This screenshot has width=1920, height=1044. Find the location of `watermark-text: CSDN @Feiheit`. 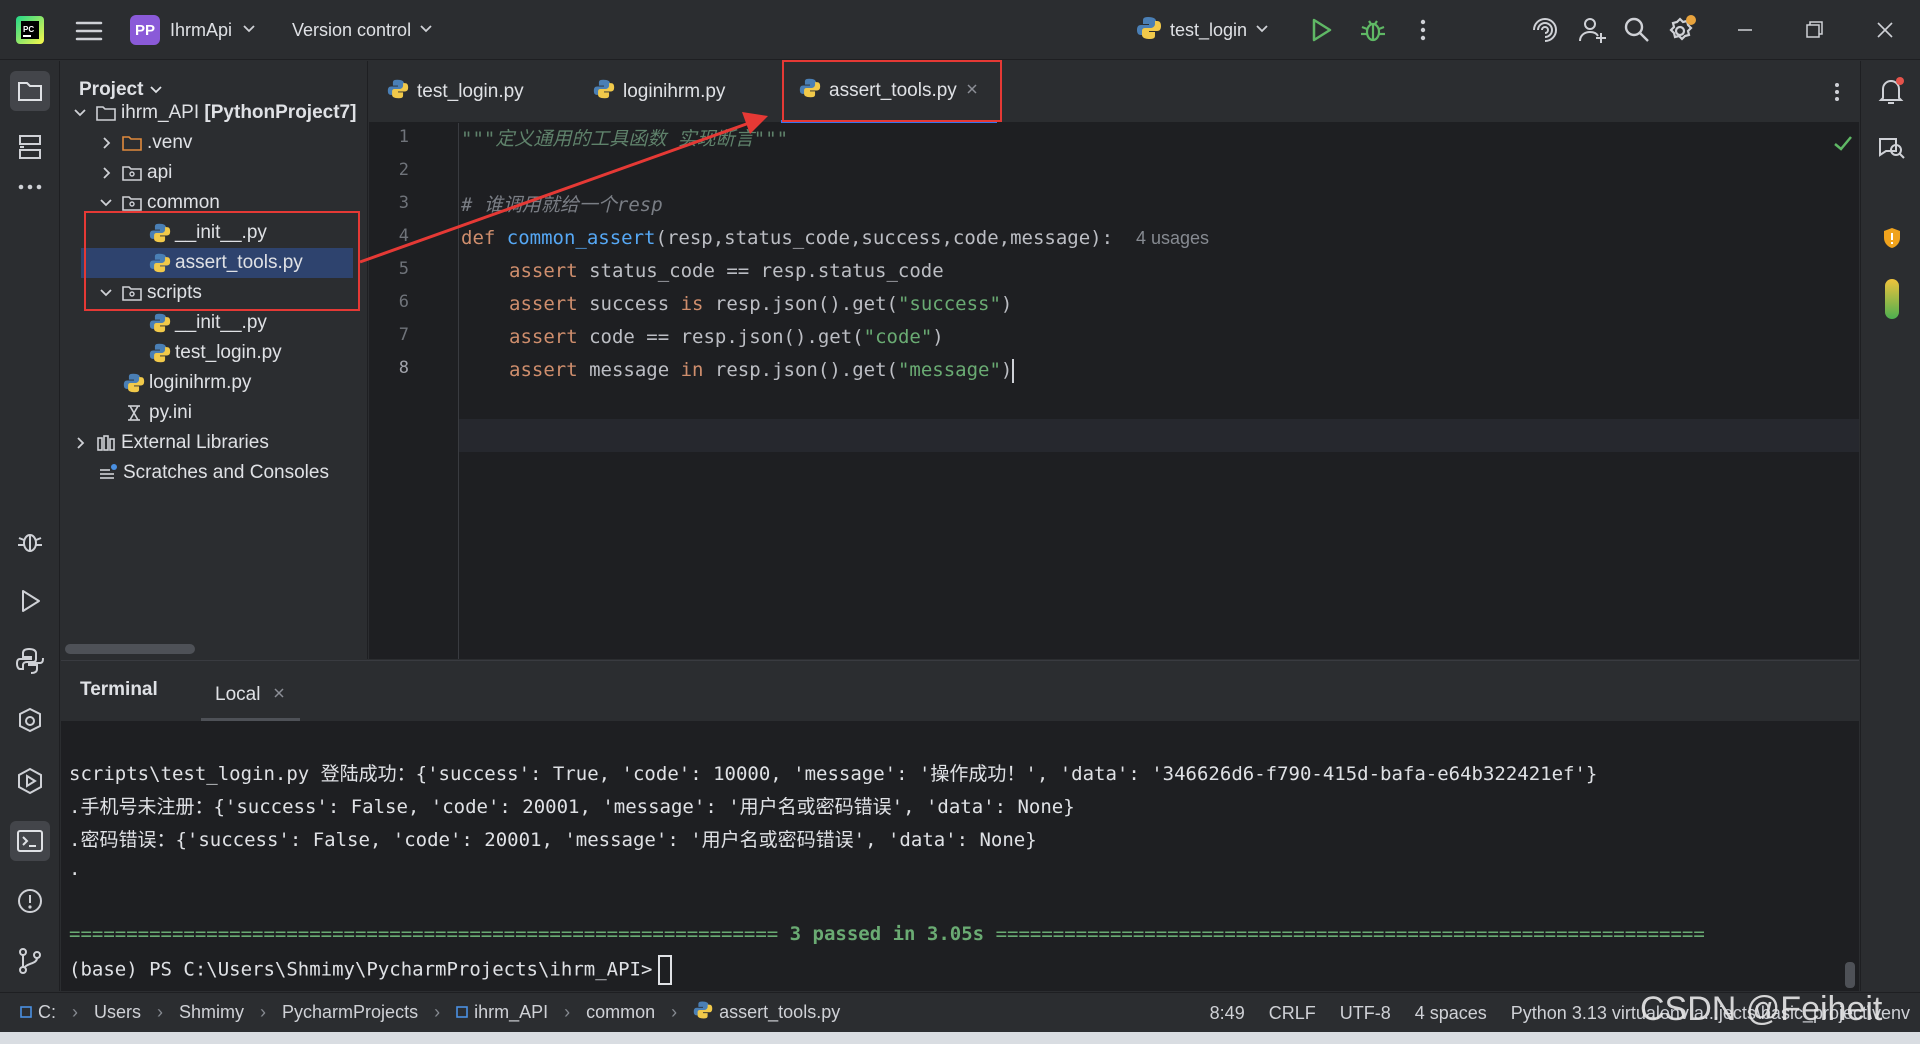

watermark-text: CSDN @Feiheit is located at coordinates (1761, 1009).